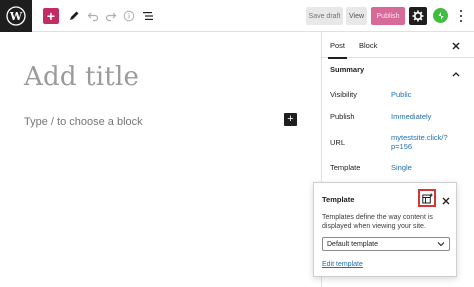 The image size is (474, 287). Describe the element at coordinates (324, 16) in the screenshot. I see `save-draft-button: Save draft` at that location.